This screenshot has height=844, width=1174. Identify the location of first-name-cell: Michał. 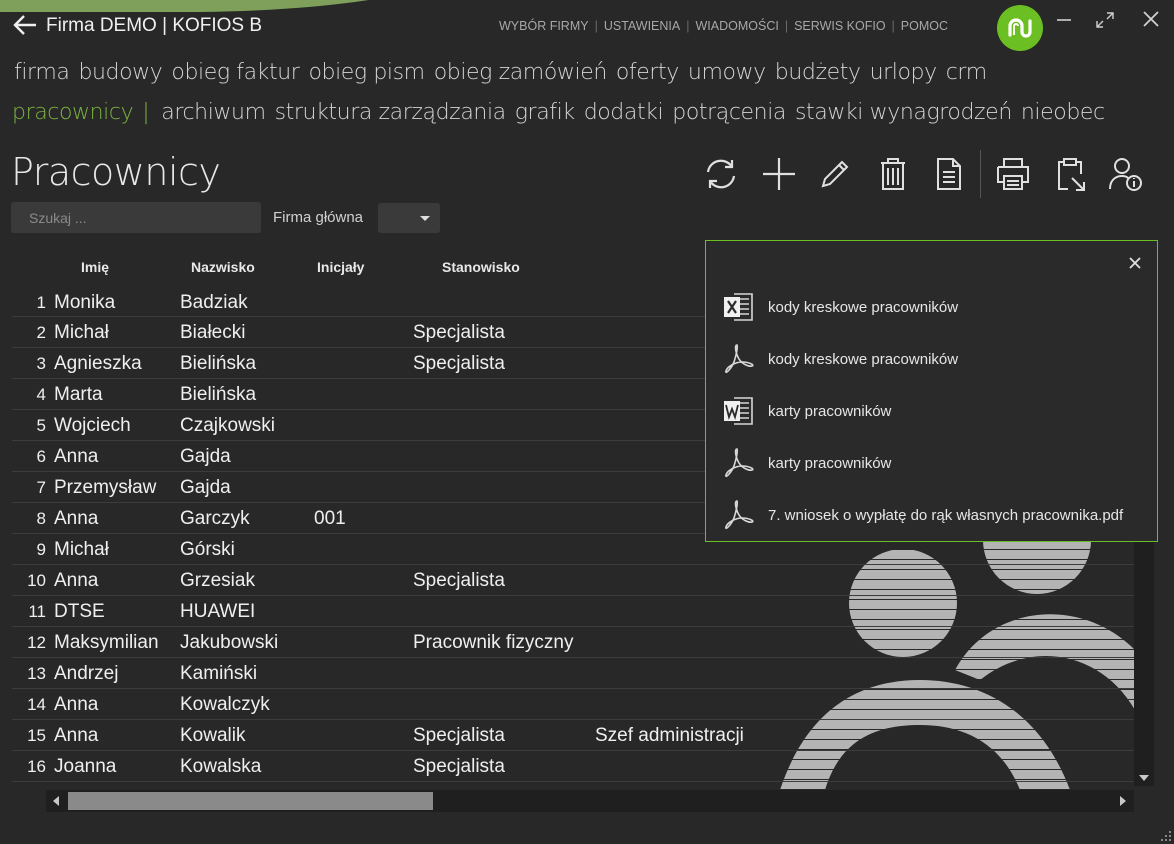
(81, 332).